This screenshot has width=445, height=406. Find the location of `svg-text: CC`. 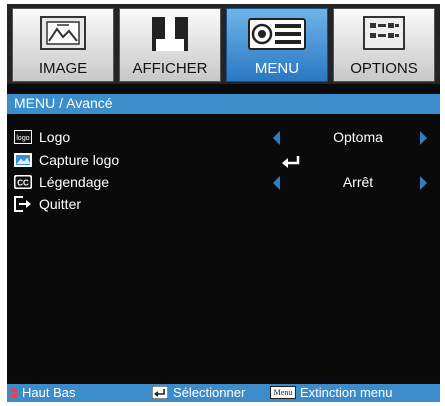

svg-text: CC is located at coordinates (23, 183).